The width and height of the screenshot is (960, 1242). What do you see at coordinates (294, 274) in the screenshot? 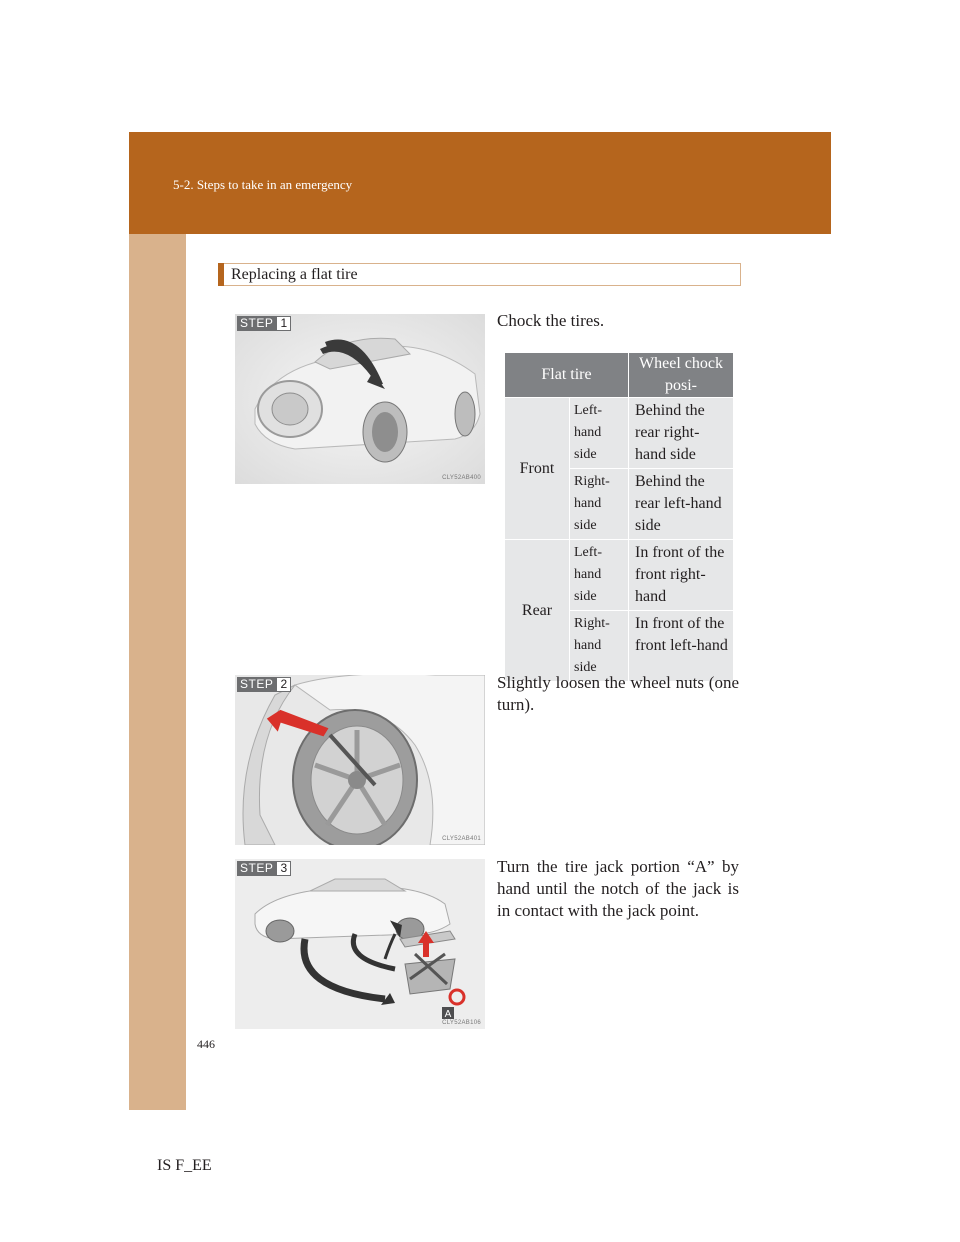
I see `section-title: Replacing a flat tire` at bounding box center [294, 274].